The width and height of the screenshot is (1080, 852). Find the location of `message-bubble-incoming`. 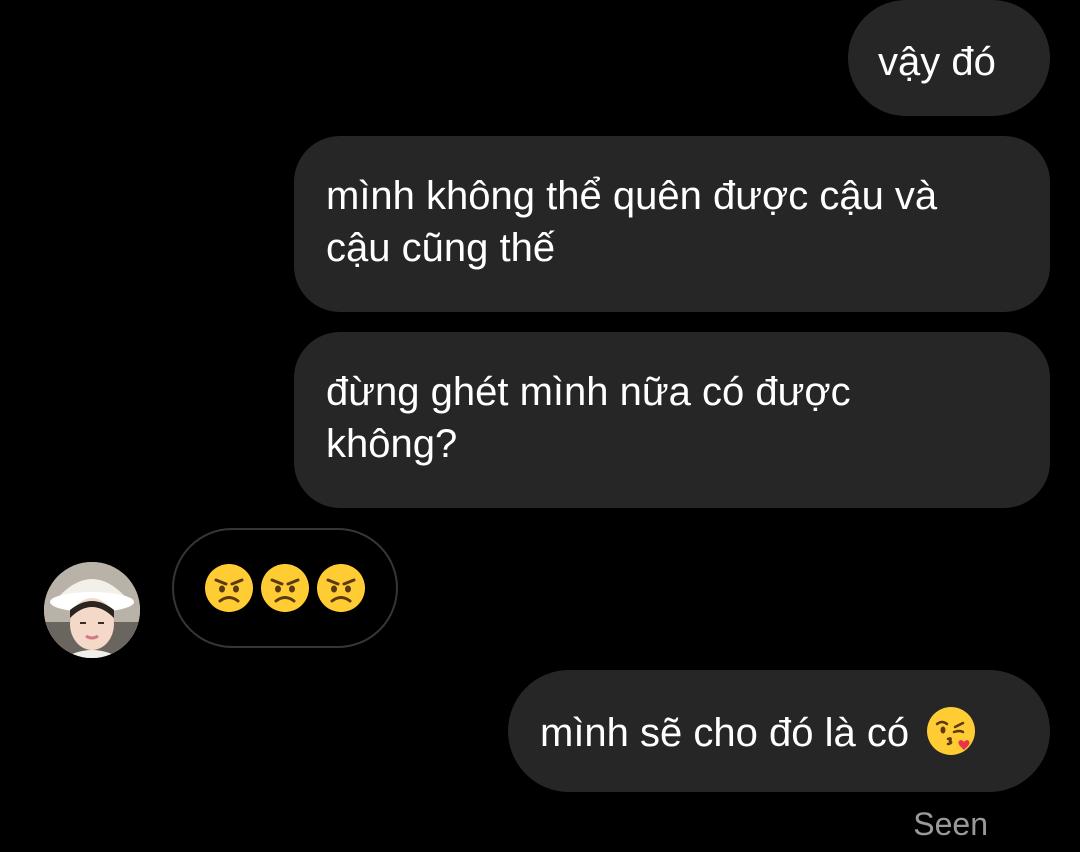

message-bubble-incoming is located at coordinates (285, 588).